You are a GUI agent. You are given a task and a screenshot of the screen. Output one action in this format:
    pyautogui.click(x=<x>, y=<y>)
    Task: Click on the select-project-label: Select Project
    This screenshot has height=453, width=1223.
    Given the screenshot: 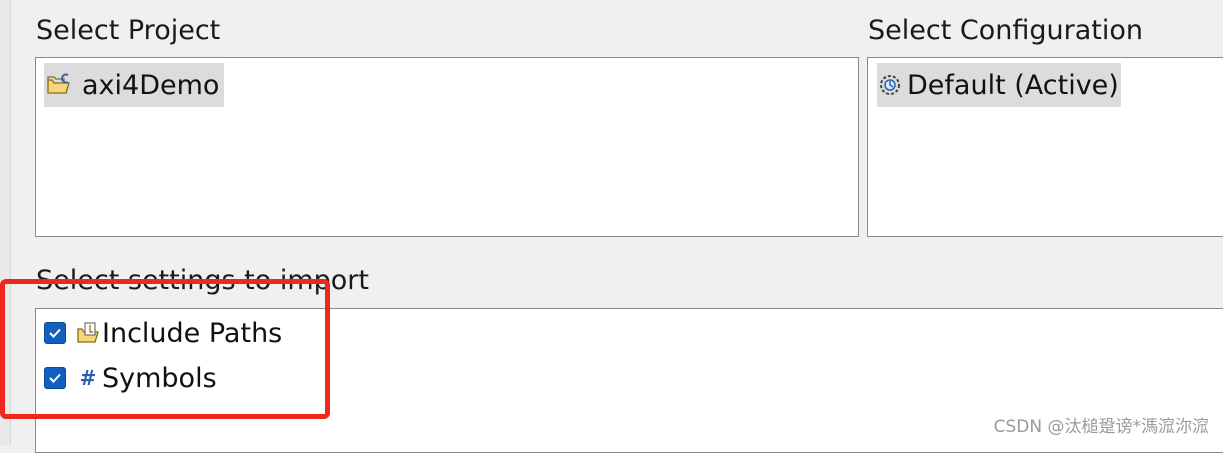 What is the action you would take?
    pyautogui.click(x=128, y=30)
    